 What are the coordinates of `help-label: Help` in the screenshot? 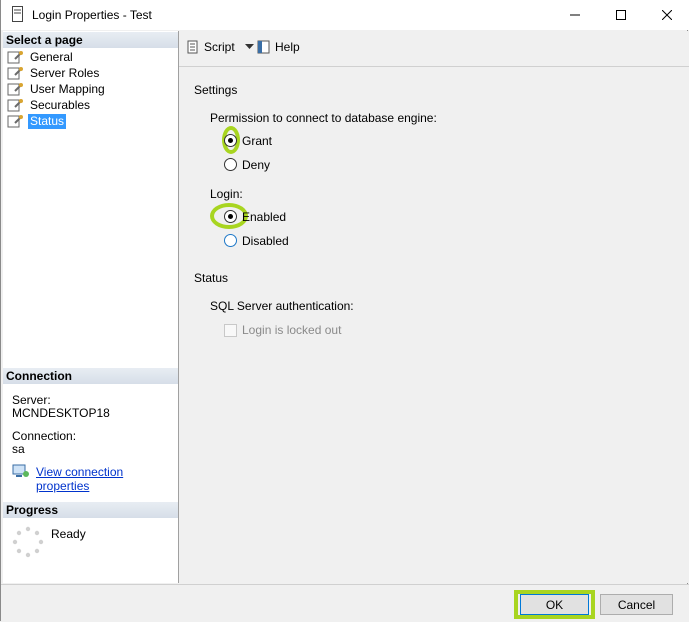 It's located at (287, 47).